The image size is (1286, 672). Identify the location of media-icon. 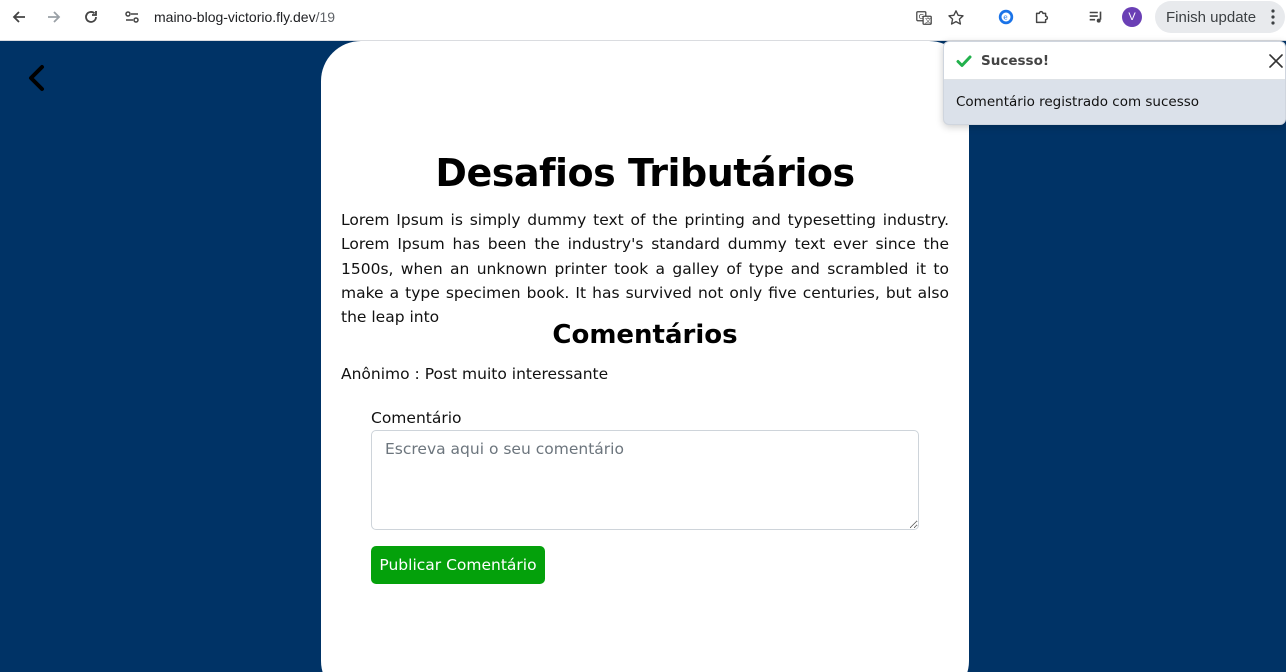
(1096, 17).